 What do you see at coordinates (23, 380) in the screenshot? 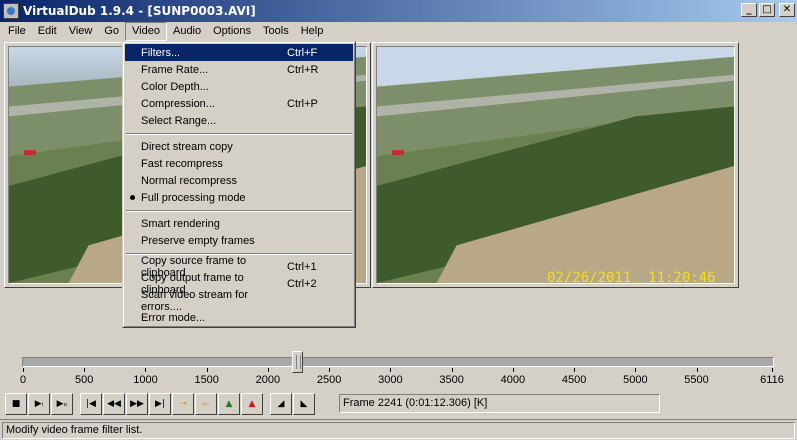
I see `timeline-tick-label: 0` at bounding box center [23, 380].